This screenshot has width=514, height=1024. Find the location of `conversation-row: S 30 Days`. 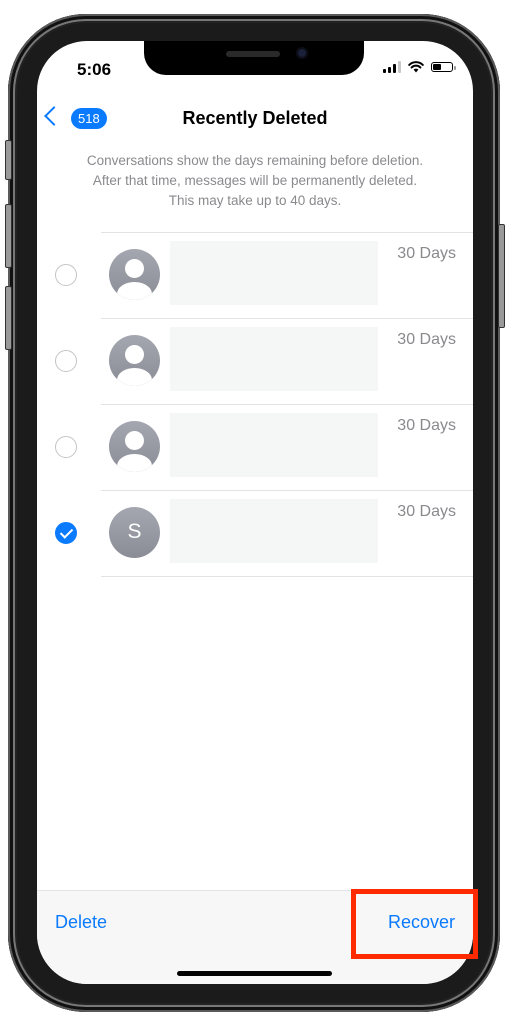

conversation-row: S 30 Days is located at coordinates (264, 533).